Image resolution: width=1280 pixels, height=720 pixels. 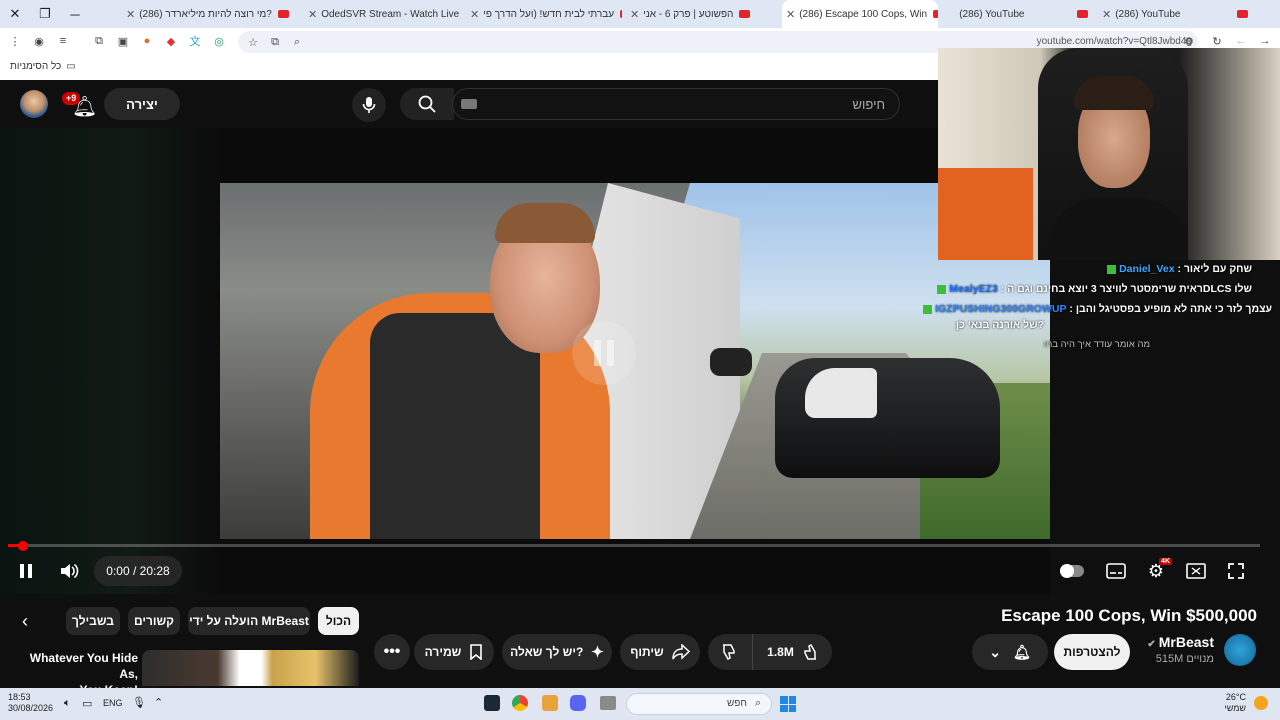 I want to click on like-count: 1.8M, so click(x=780, y=652).